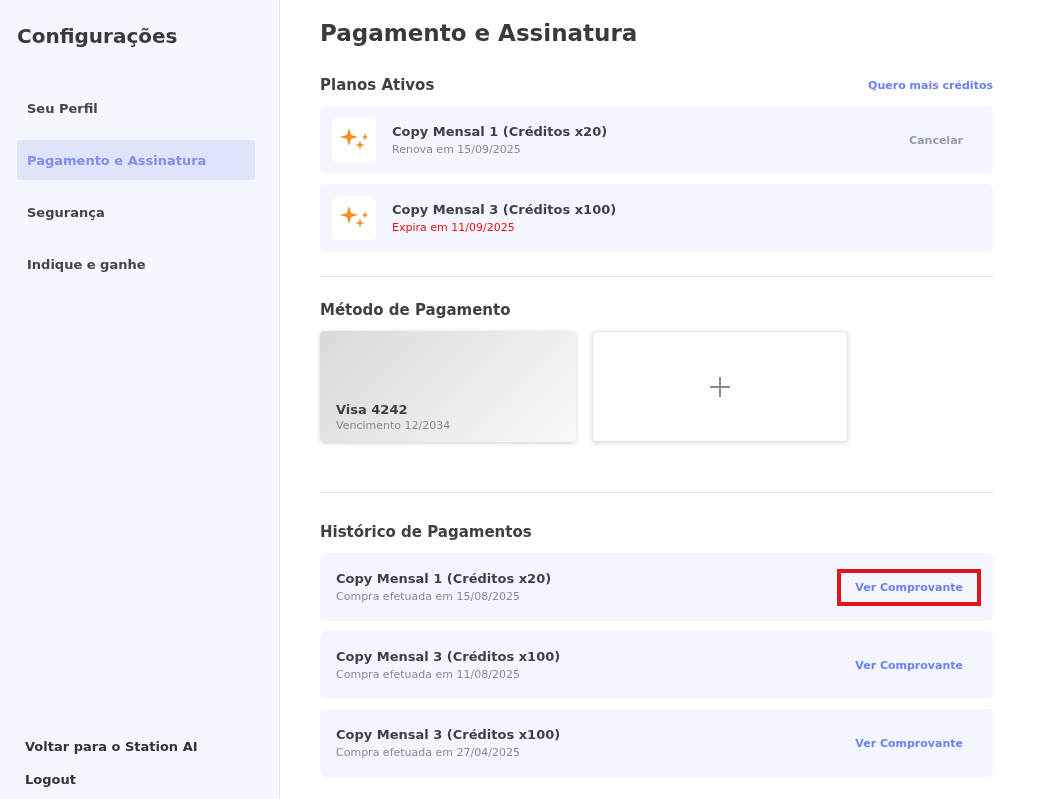 This screenshot has height=799, width=1055. Describe the element at coordinates (428, 674) in the screenshot. I see `purchase-date: Compra efetuada em 11/08/2025` at that location.